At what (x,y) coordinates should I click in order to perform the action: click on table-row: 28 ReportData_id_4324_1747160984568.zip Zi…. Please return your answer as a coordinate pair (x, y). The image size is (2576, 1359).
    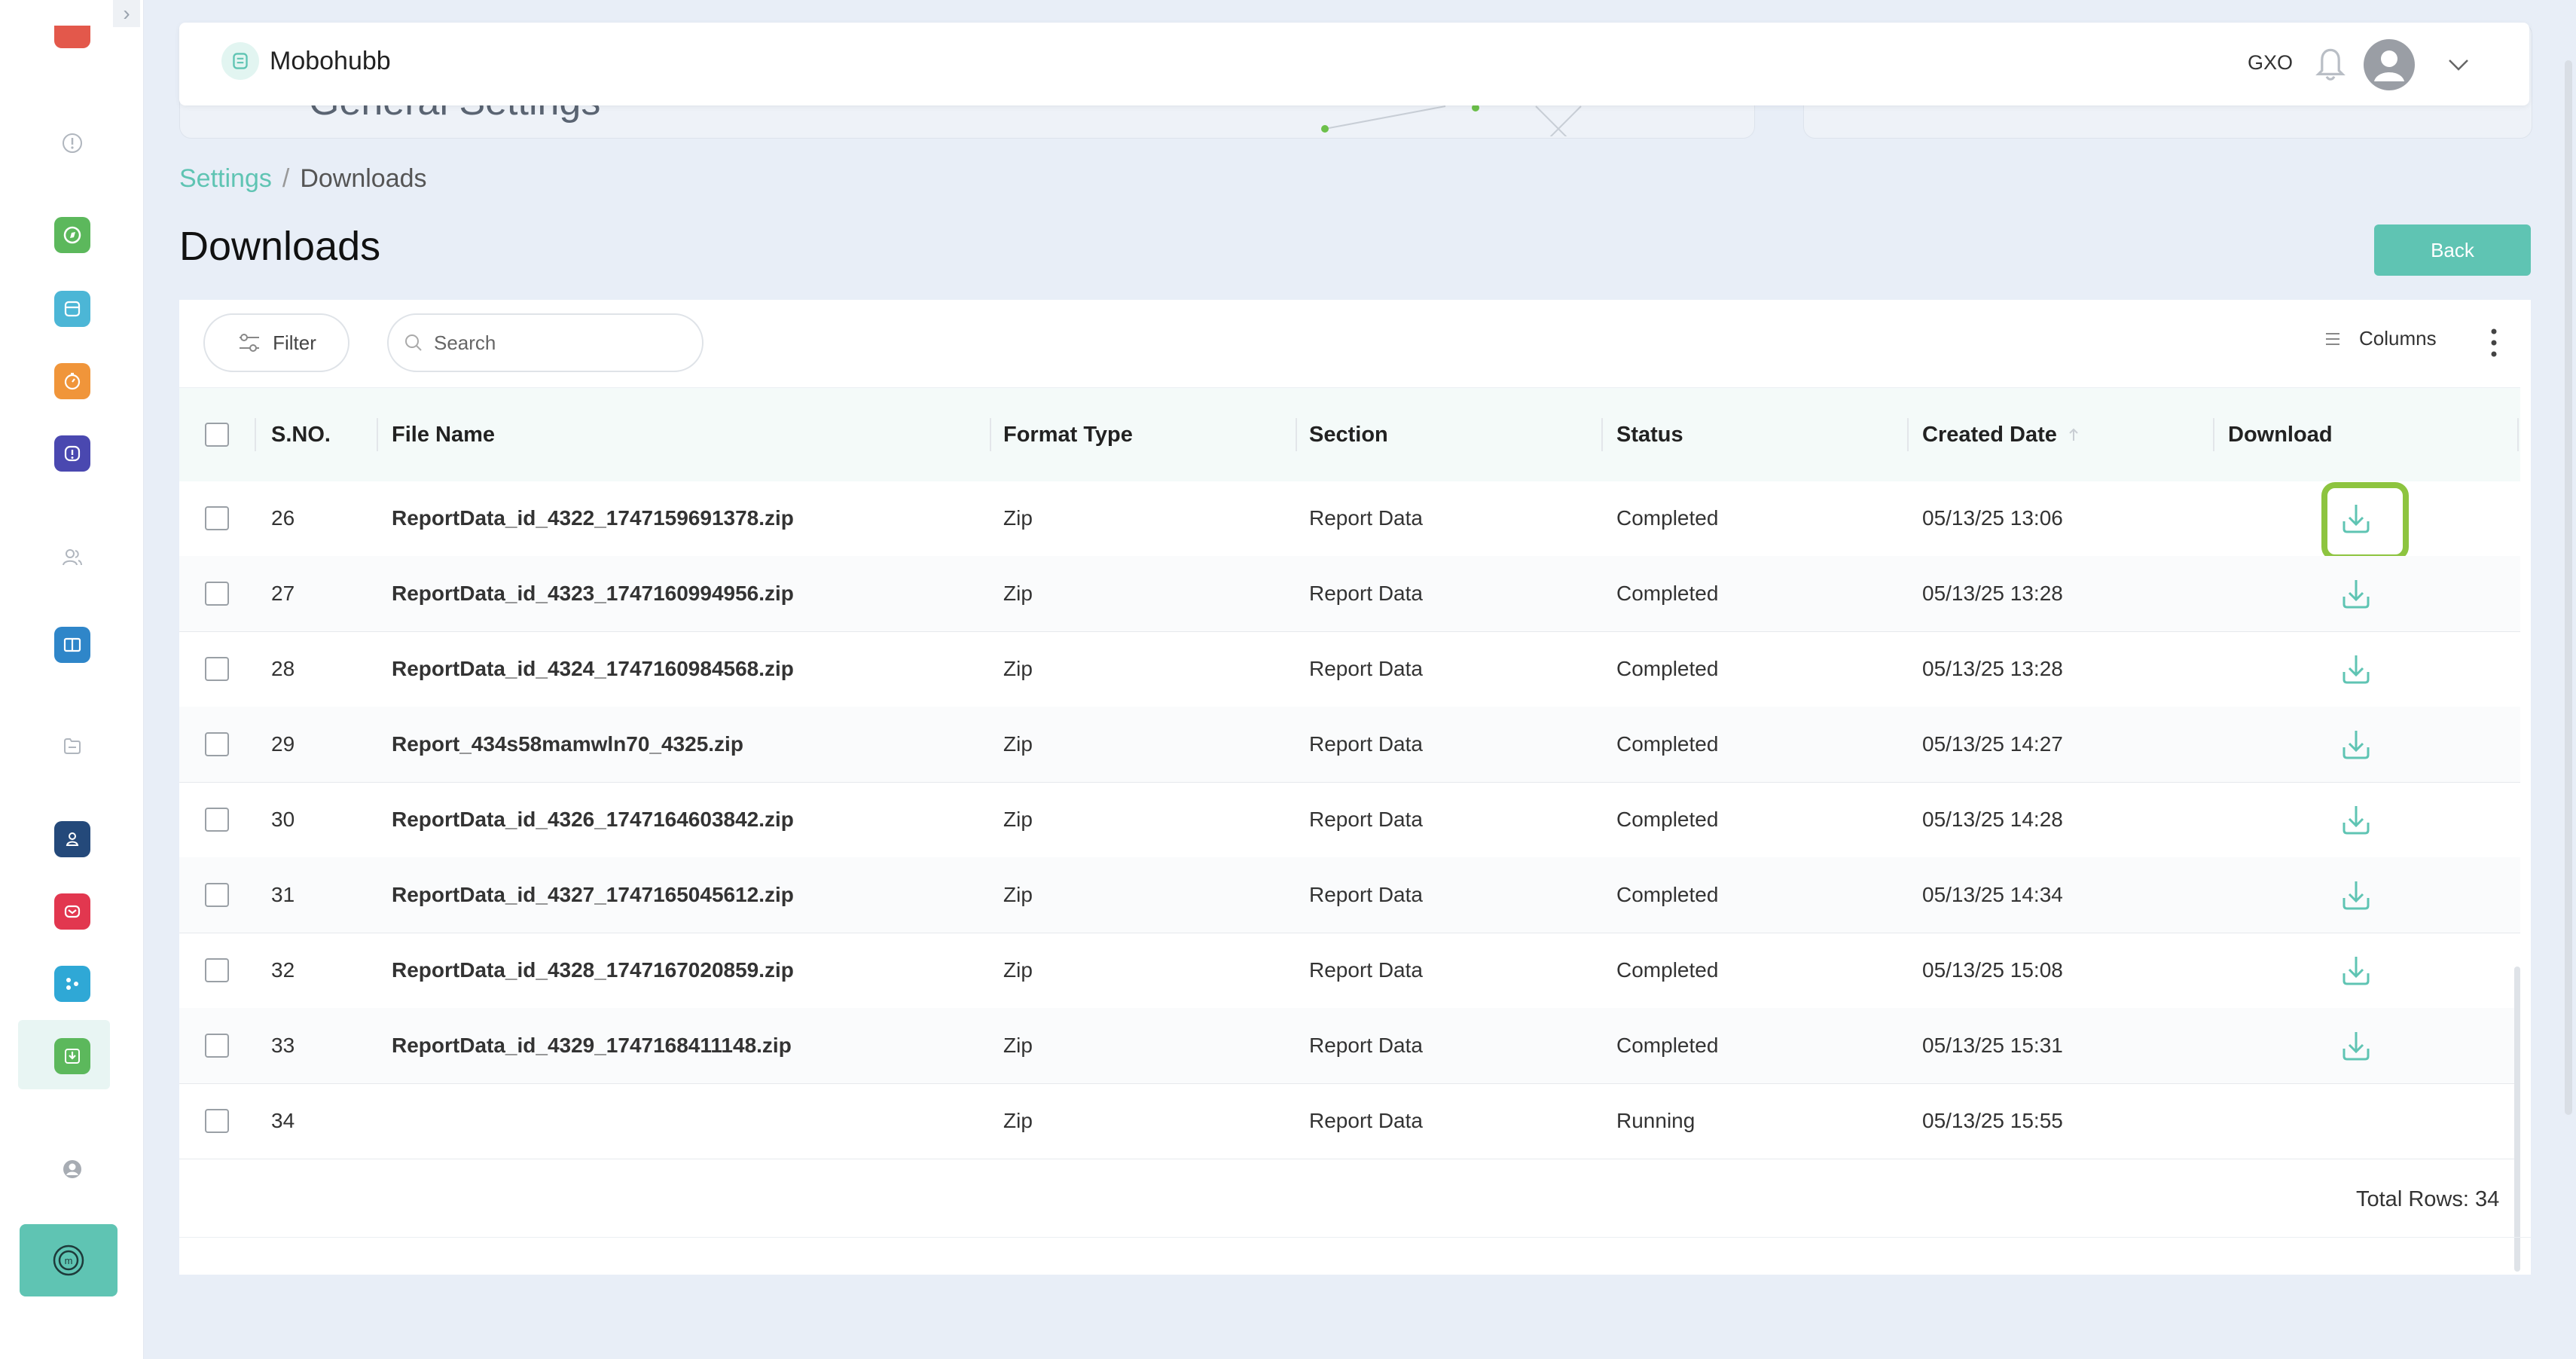
    Looking at the image, I should click on (1350, 669).